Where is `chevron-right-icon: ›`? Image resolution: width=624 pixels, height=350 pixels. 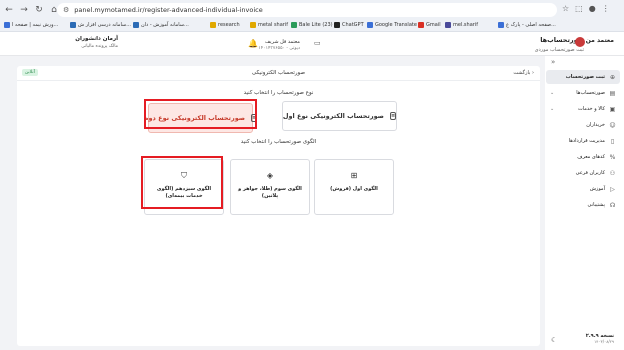 chevron-right-icon: › is located at coordinates (533, 73).